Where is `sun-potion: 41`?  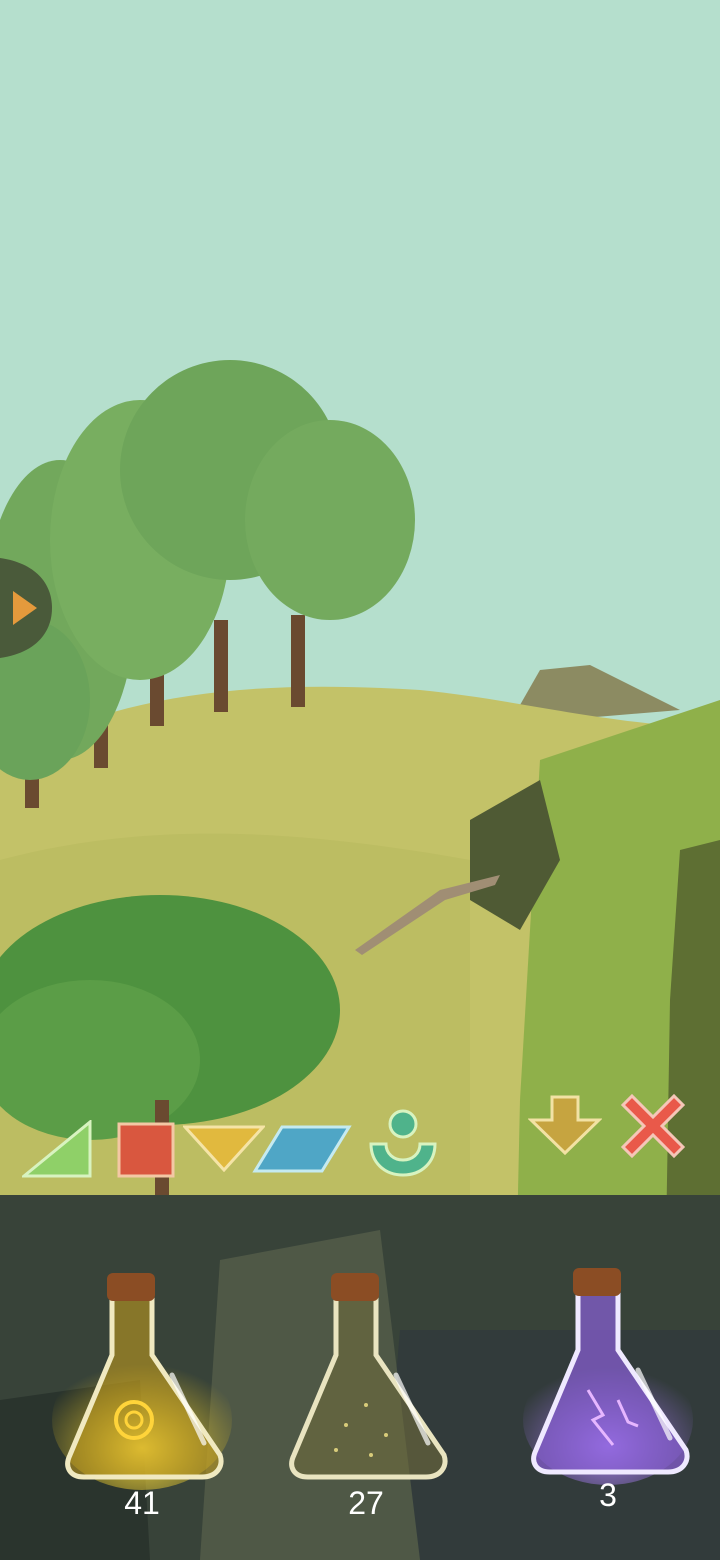
sun-potion: 41 is located at coordinates (142, 1405).